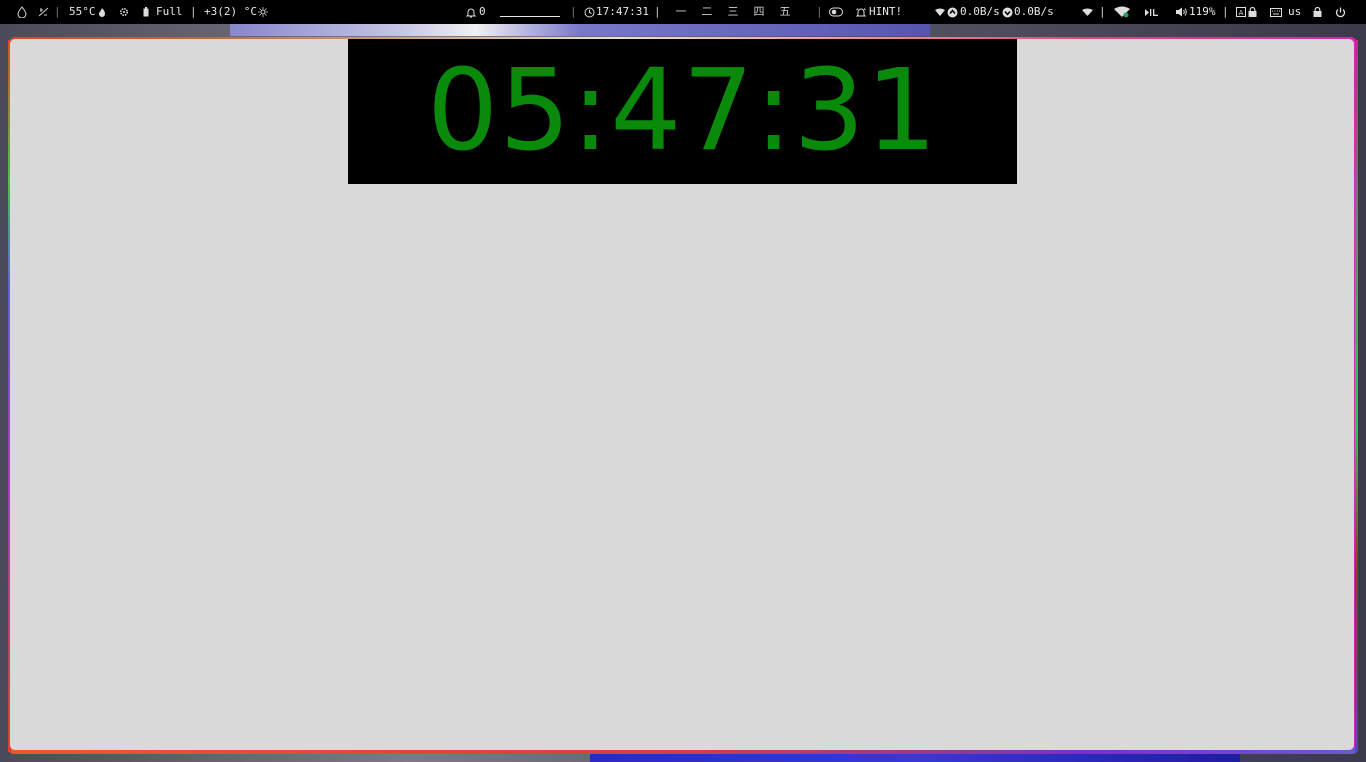  I want to click on workspace-5: 五, so click(785, 12).